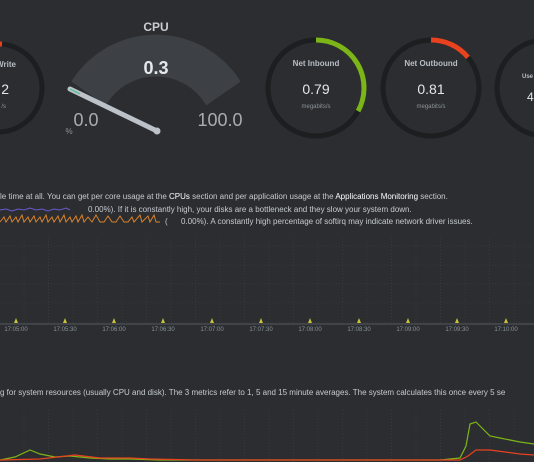  What do you see at coordinates (16, 330) in the screenshot?
I see `cpu-chart-tick-label: 17:05:00` at bounding box center [16, 330].